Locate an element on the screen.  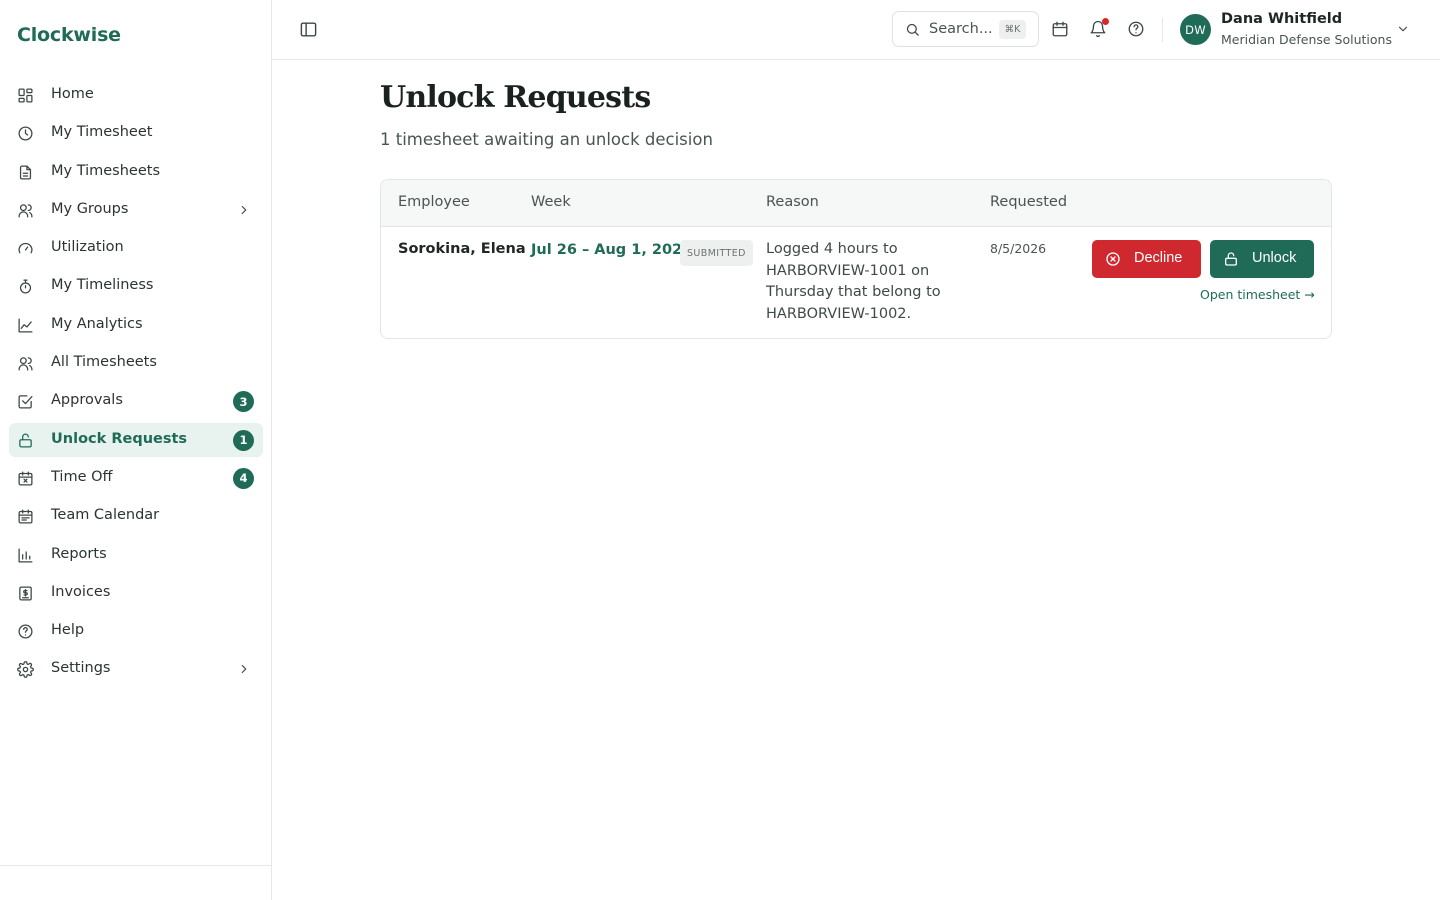
user-name: Dana Whitfield is located at coordinates (1281, 19).